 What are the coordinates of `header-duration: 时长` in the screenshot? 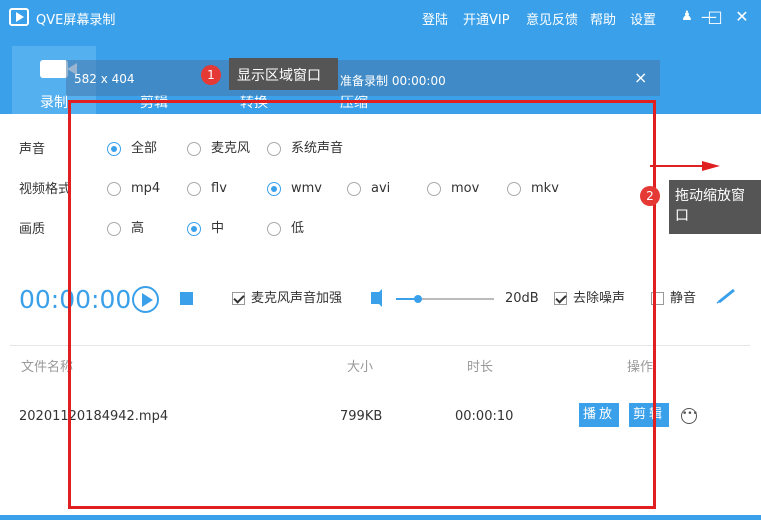 It's located at (480, 367).